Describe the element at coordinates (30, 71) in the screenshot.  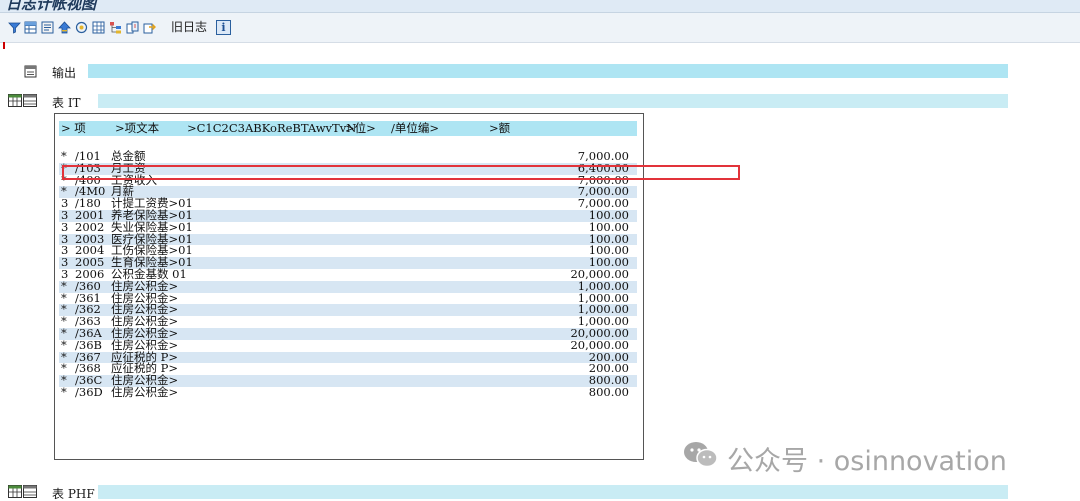
I see `document-icon` at that location.